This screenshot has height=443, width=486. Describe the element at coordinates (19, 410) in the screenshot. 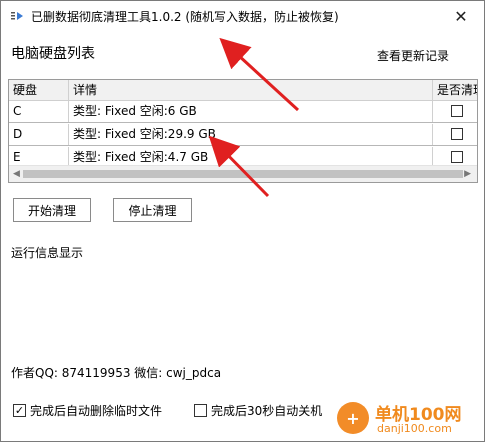

I see `delete-temp-checkbox: ✓` at that location.